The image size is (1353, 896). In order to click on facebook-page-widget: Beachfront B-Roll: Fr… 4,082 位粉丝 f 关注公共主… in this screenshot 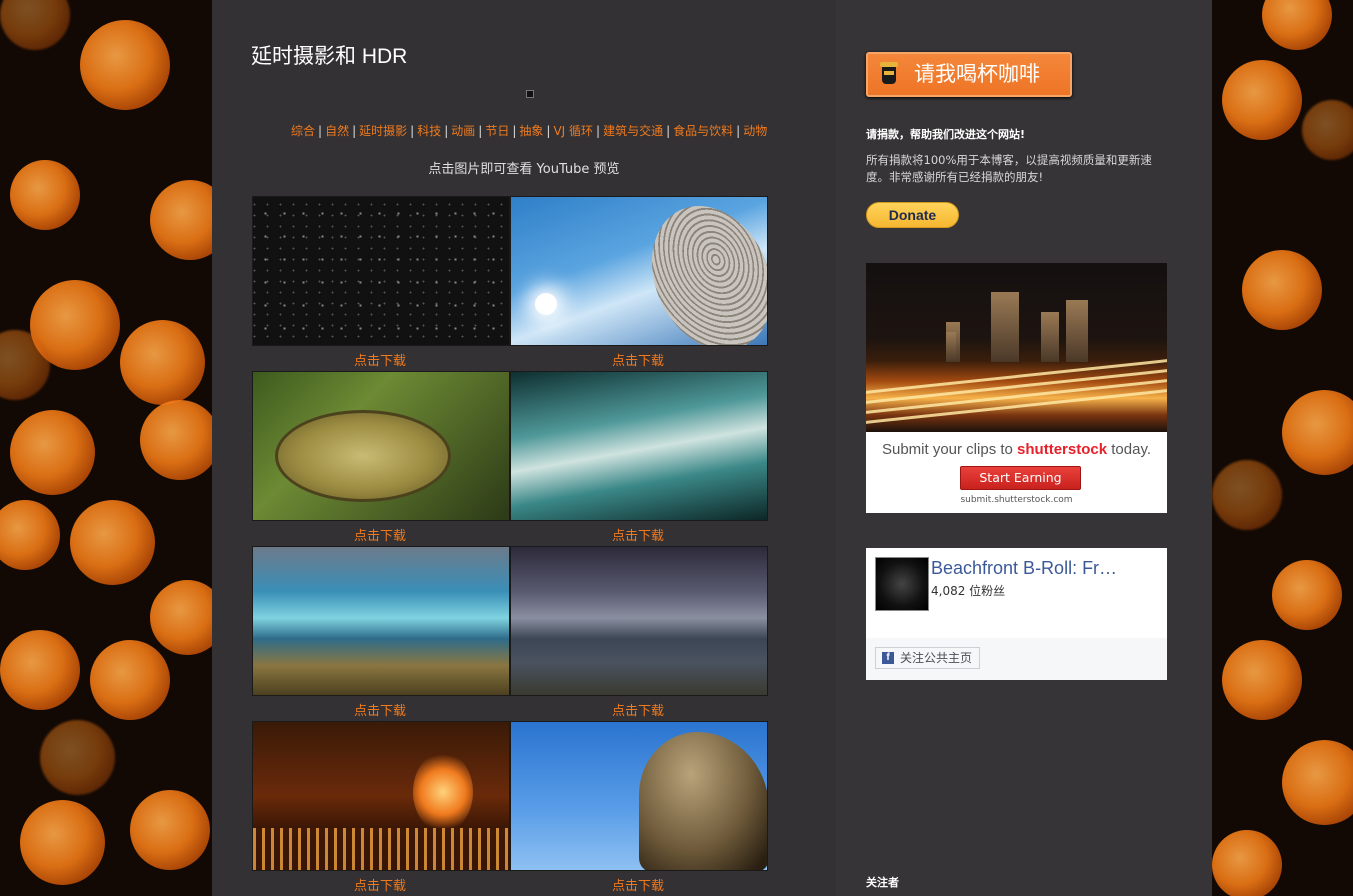, I will do `click(1016, 614)`.